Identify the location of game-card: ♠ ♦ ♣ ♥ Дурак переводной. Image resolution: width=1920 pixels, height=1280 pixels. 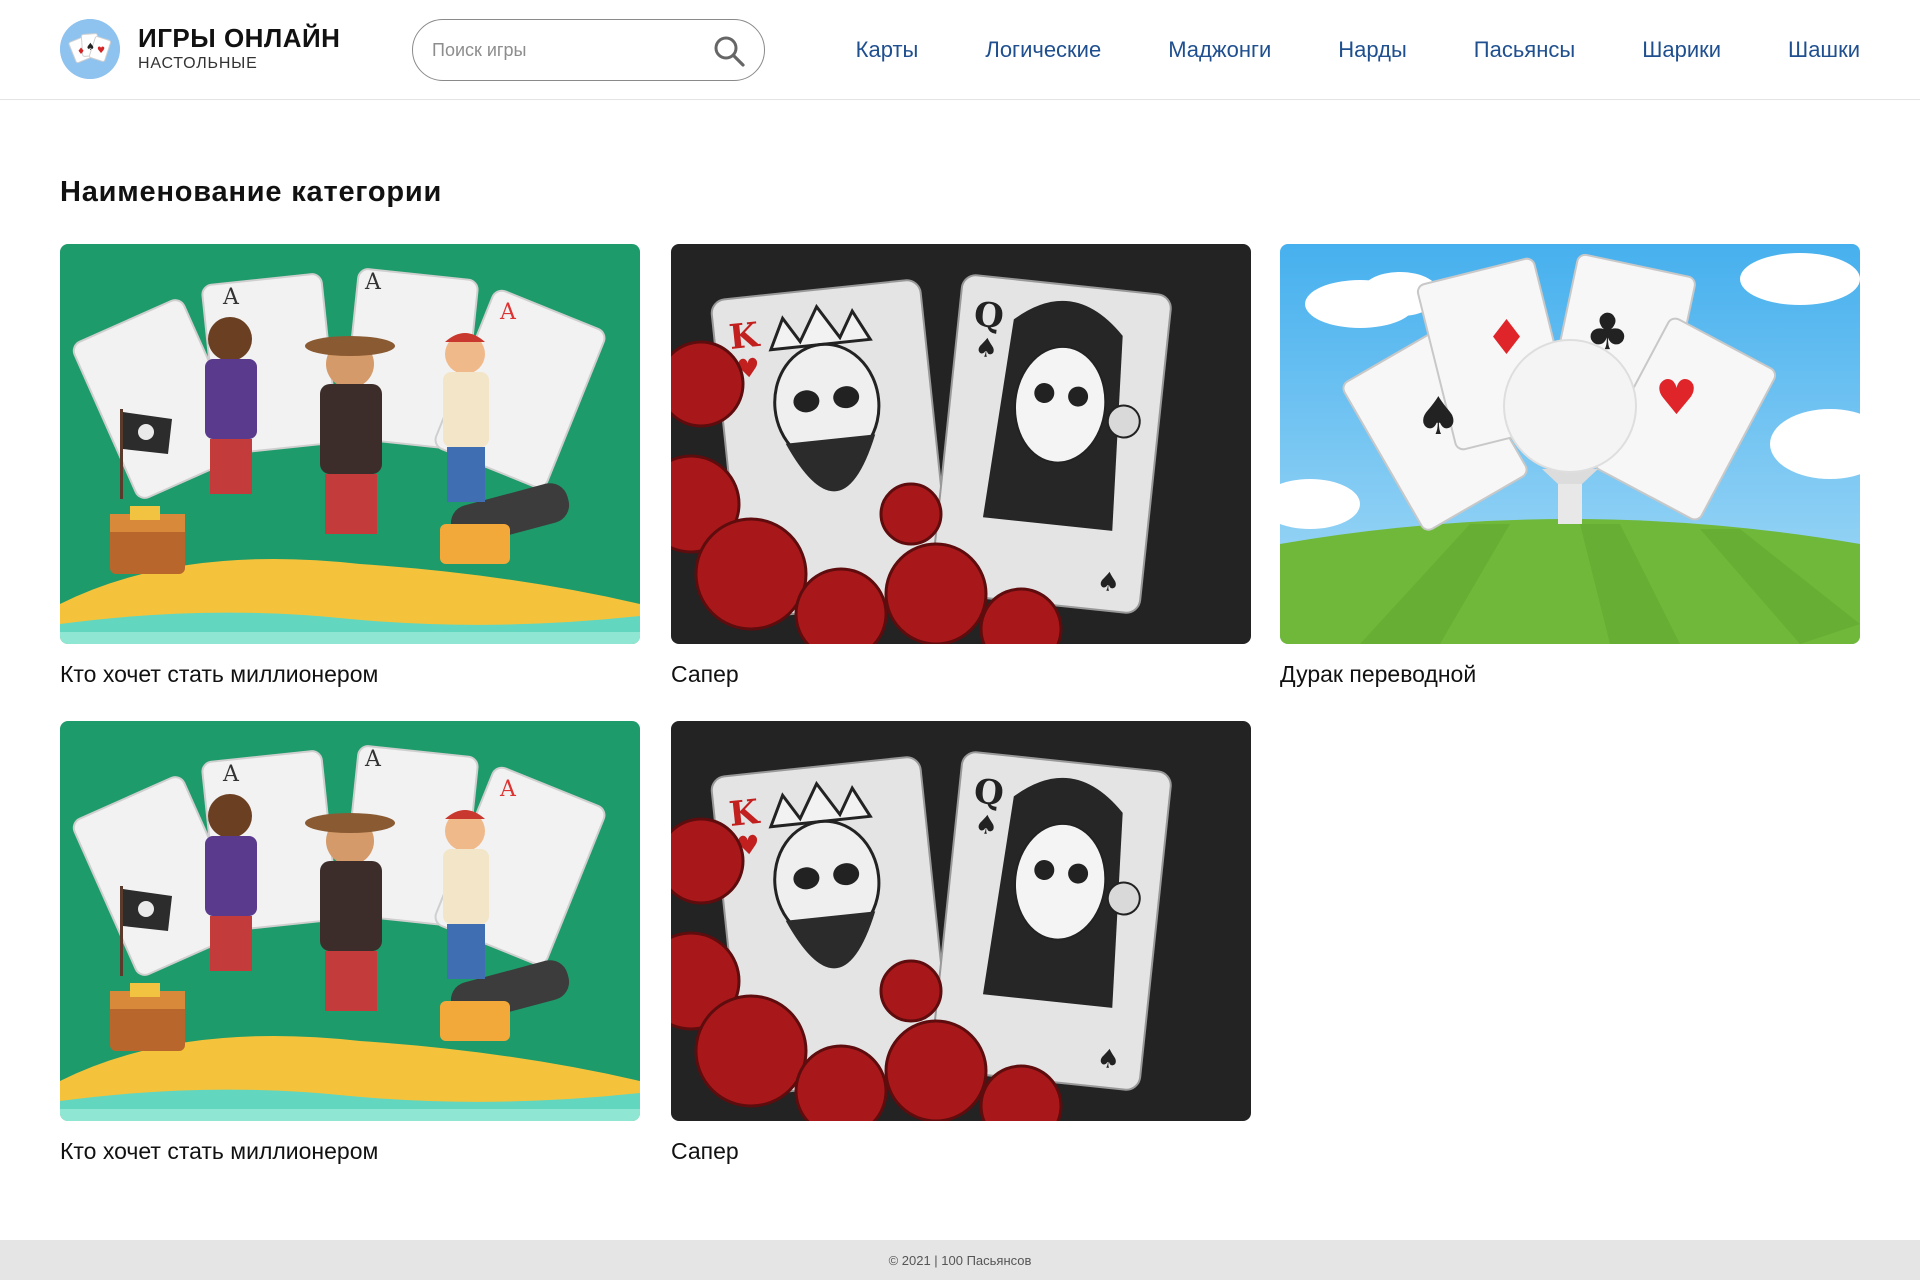
(1570, 465).